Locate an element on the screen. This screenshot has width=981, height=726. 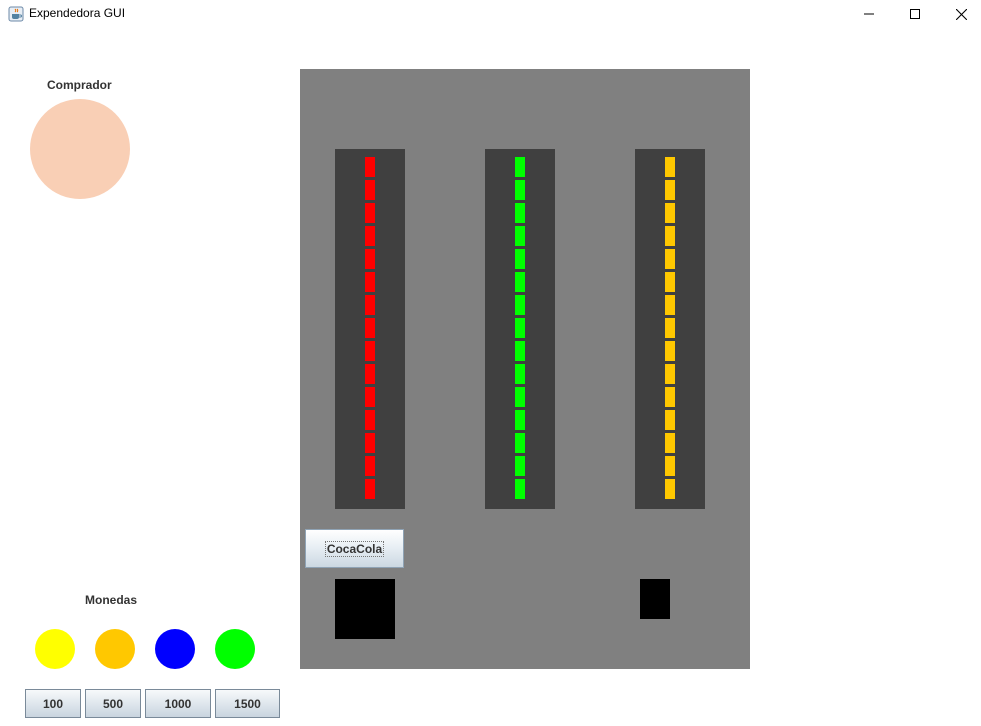
product-column-red is located at coordinates (370, 329).